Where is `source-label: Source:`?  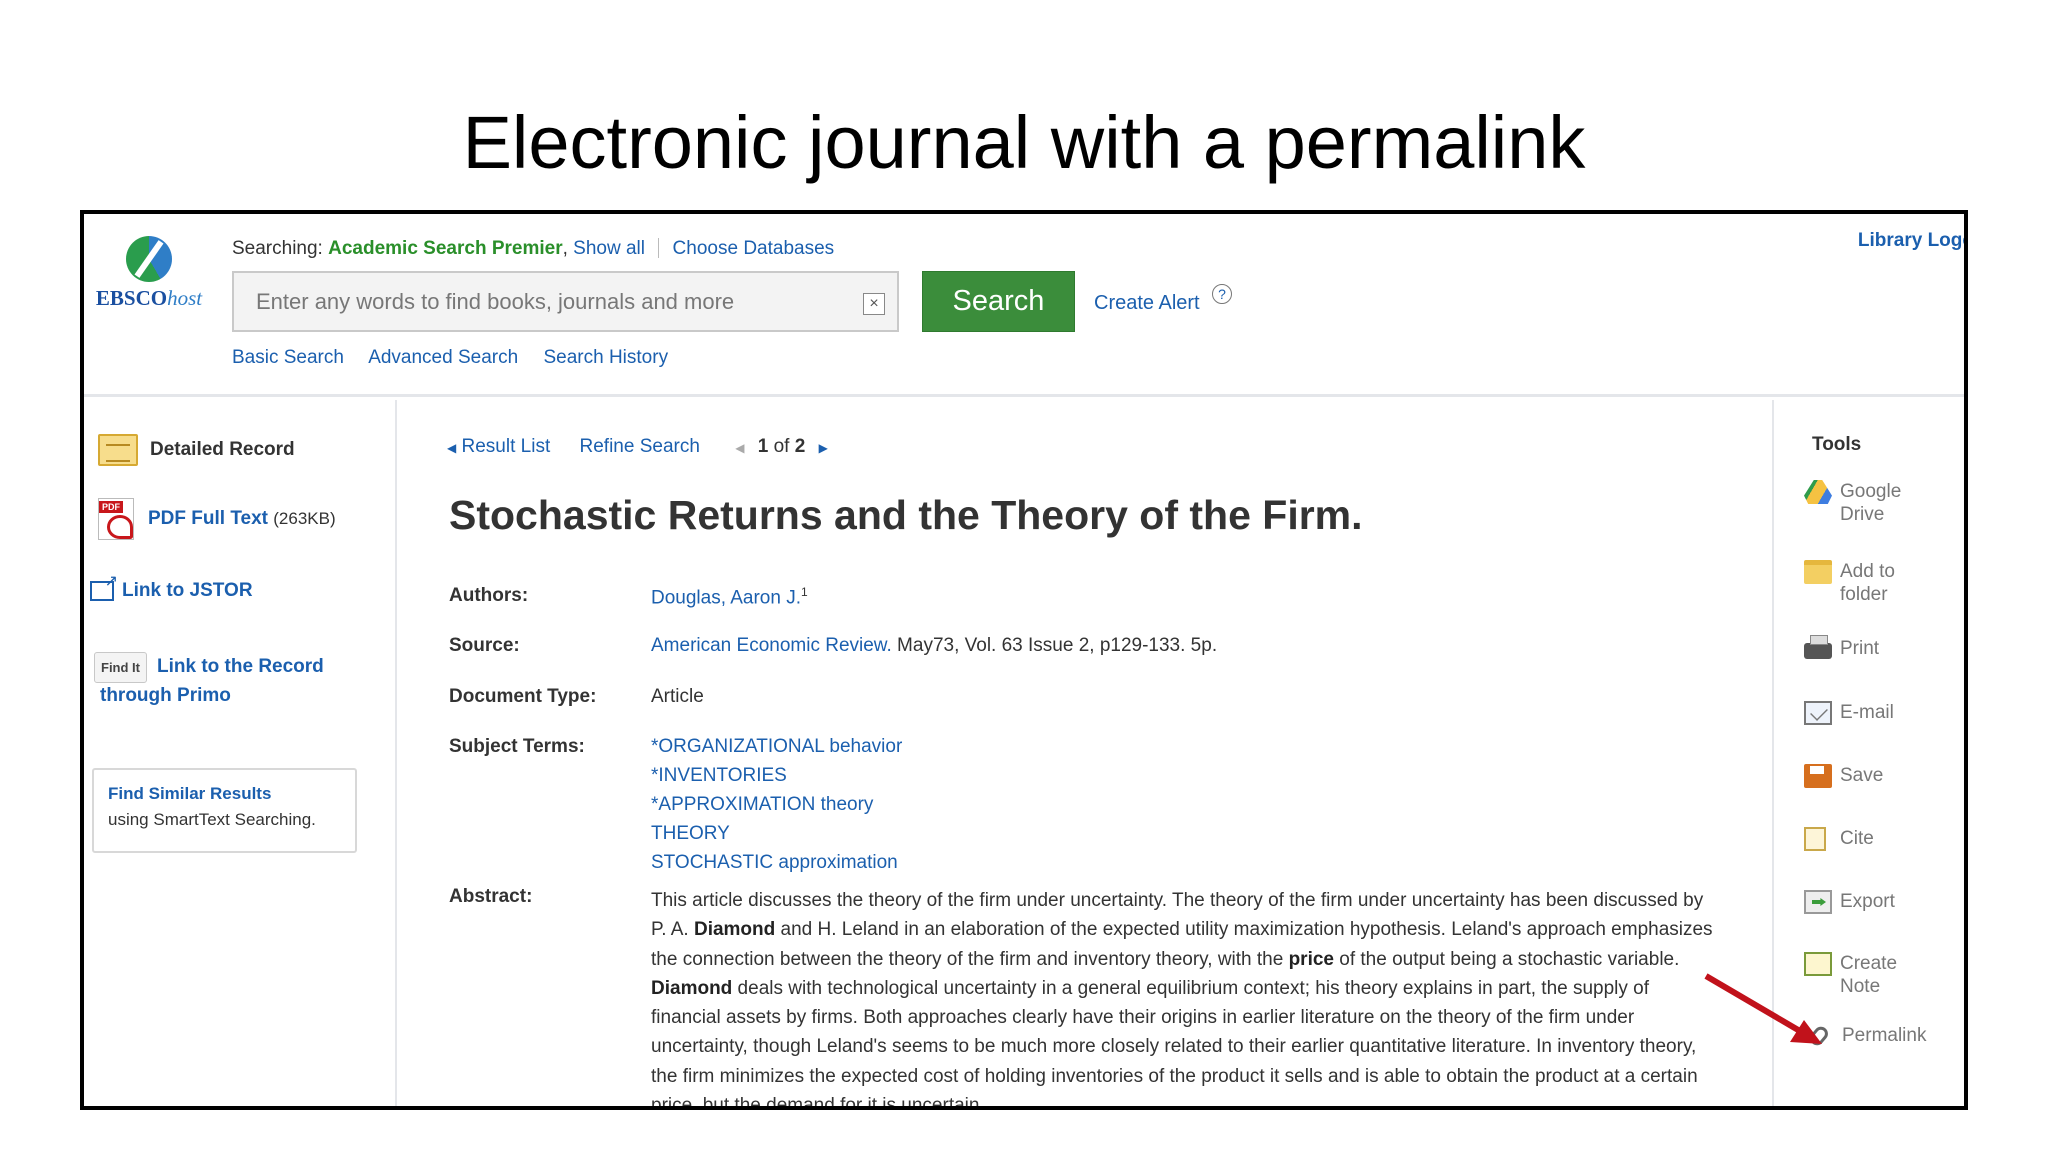
source-label: Source: is located at coordinates (484, 645).